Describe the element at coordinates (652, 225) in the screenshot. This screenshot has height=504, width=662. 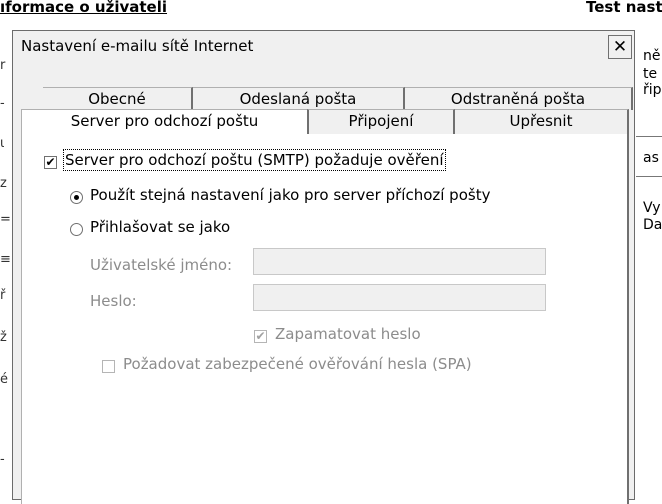
I see `background-fragment: Da` at that location.